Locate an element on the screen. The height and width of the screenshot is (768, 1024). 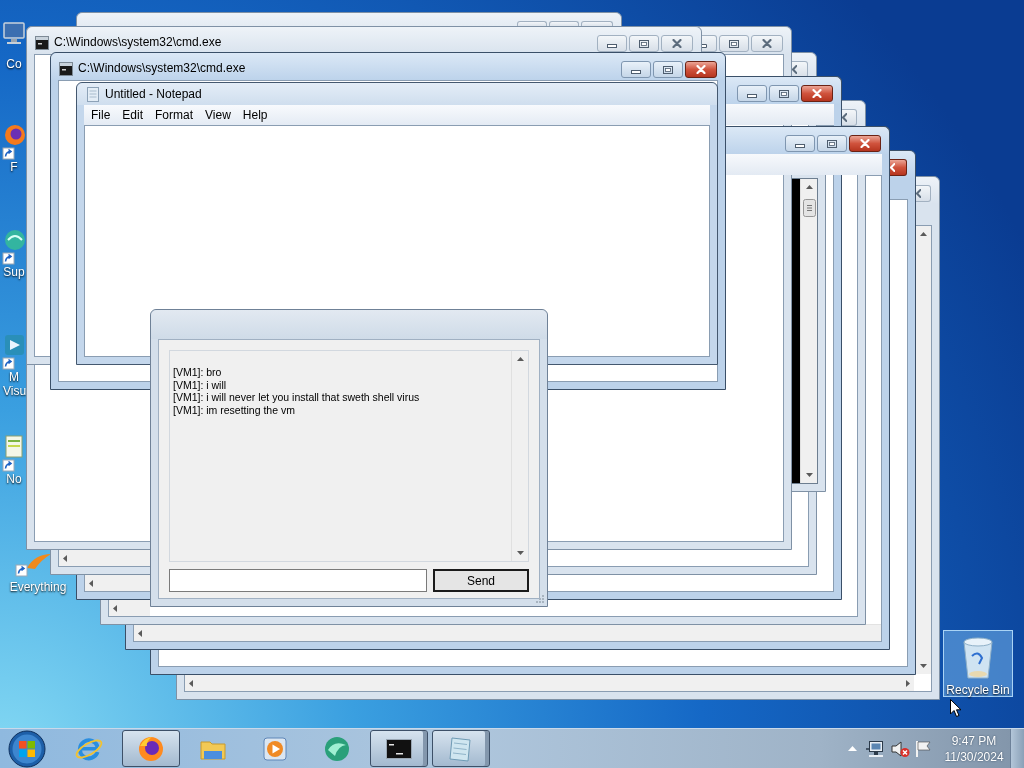
chat-log: [VM1]: bro [VM1]: i will [VM1]: i will never let you install that sweth shell virus [VM1]: im resetting the vm is located at coordinates (349, 456).